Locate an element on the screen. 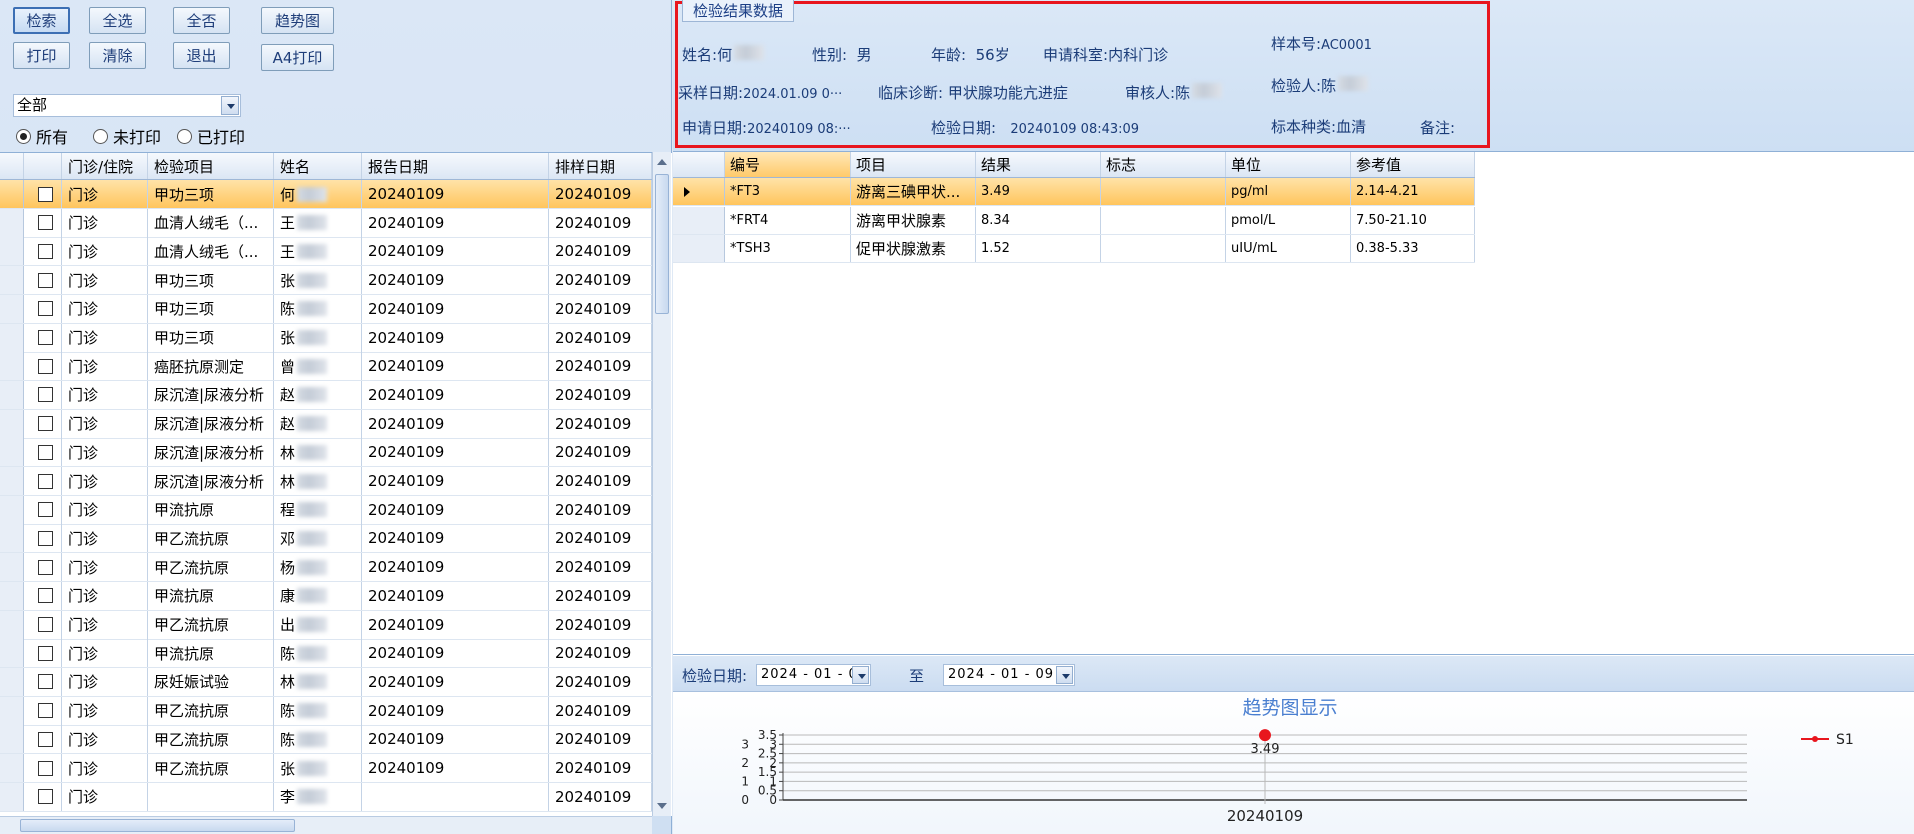 The image size is (1914, 834). radio-unprinted: 未打印 is located at coordinates (127, 136).